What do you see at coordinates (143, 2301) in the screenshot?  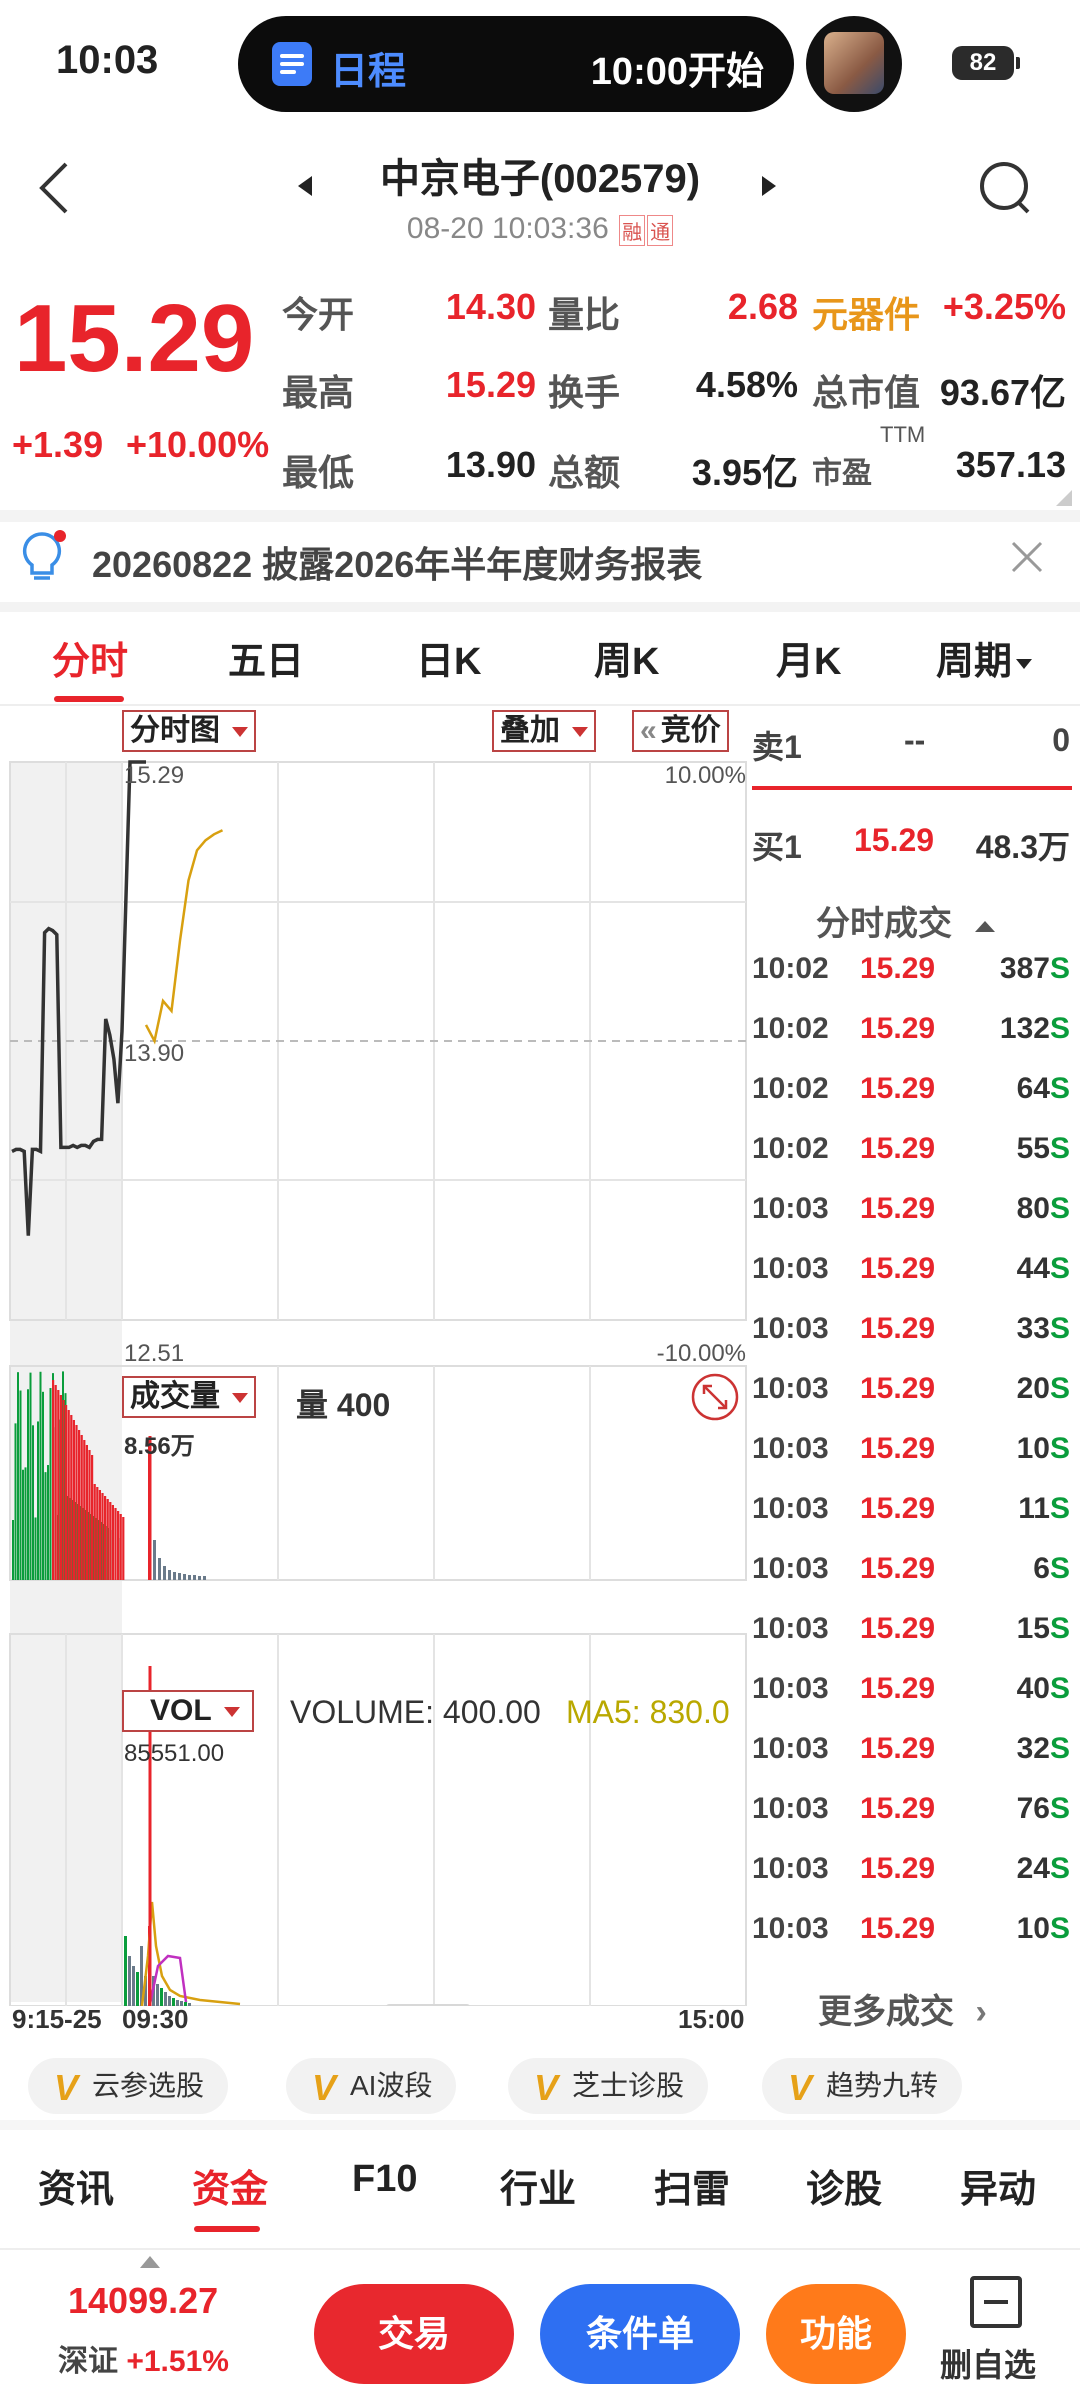 I see `index-value: 14099.27` at bounding box center [143, 2301].